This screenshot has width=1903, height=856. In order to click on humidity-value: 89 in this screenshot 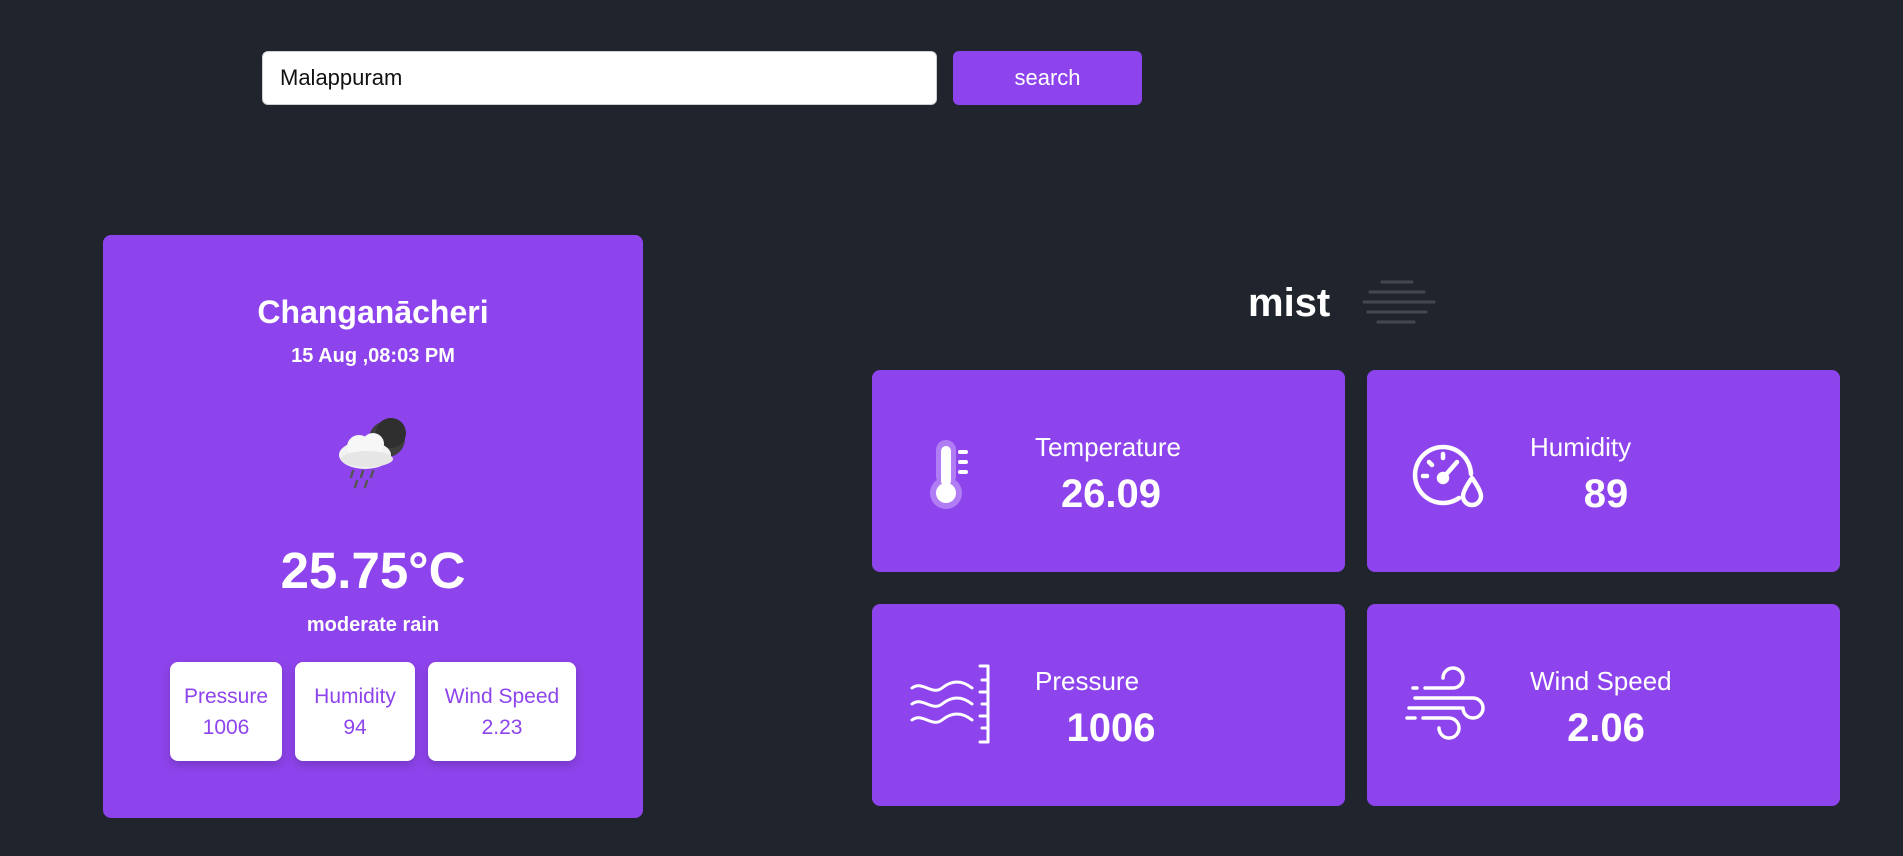, I will do `click(1606, 494)`.